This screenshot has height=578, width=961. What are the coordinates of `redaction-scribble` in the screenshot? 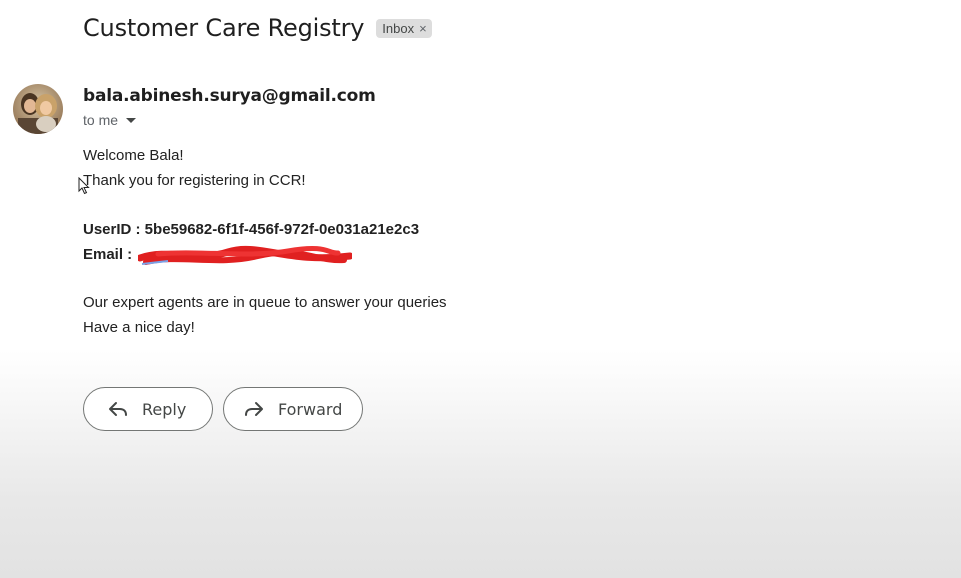 It's located at (245, 255).